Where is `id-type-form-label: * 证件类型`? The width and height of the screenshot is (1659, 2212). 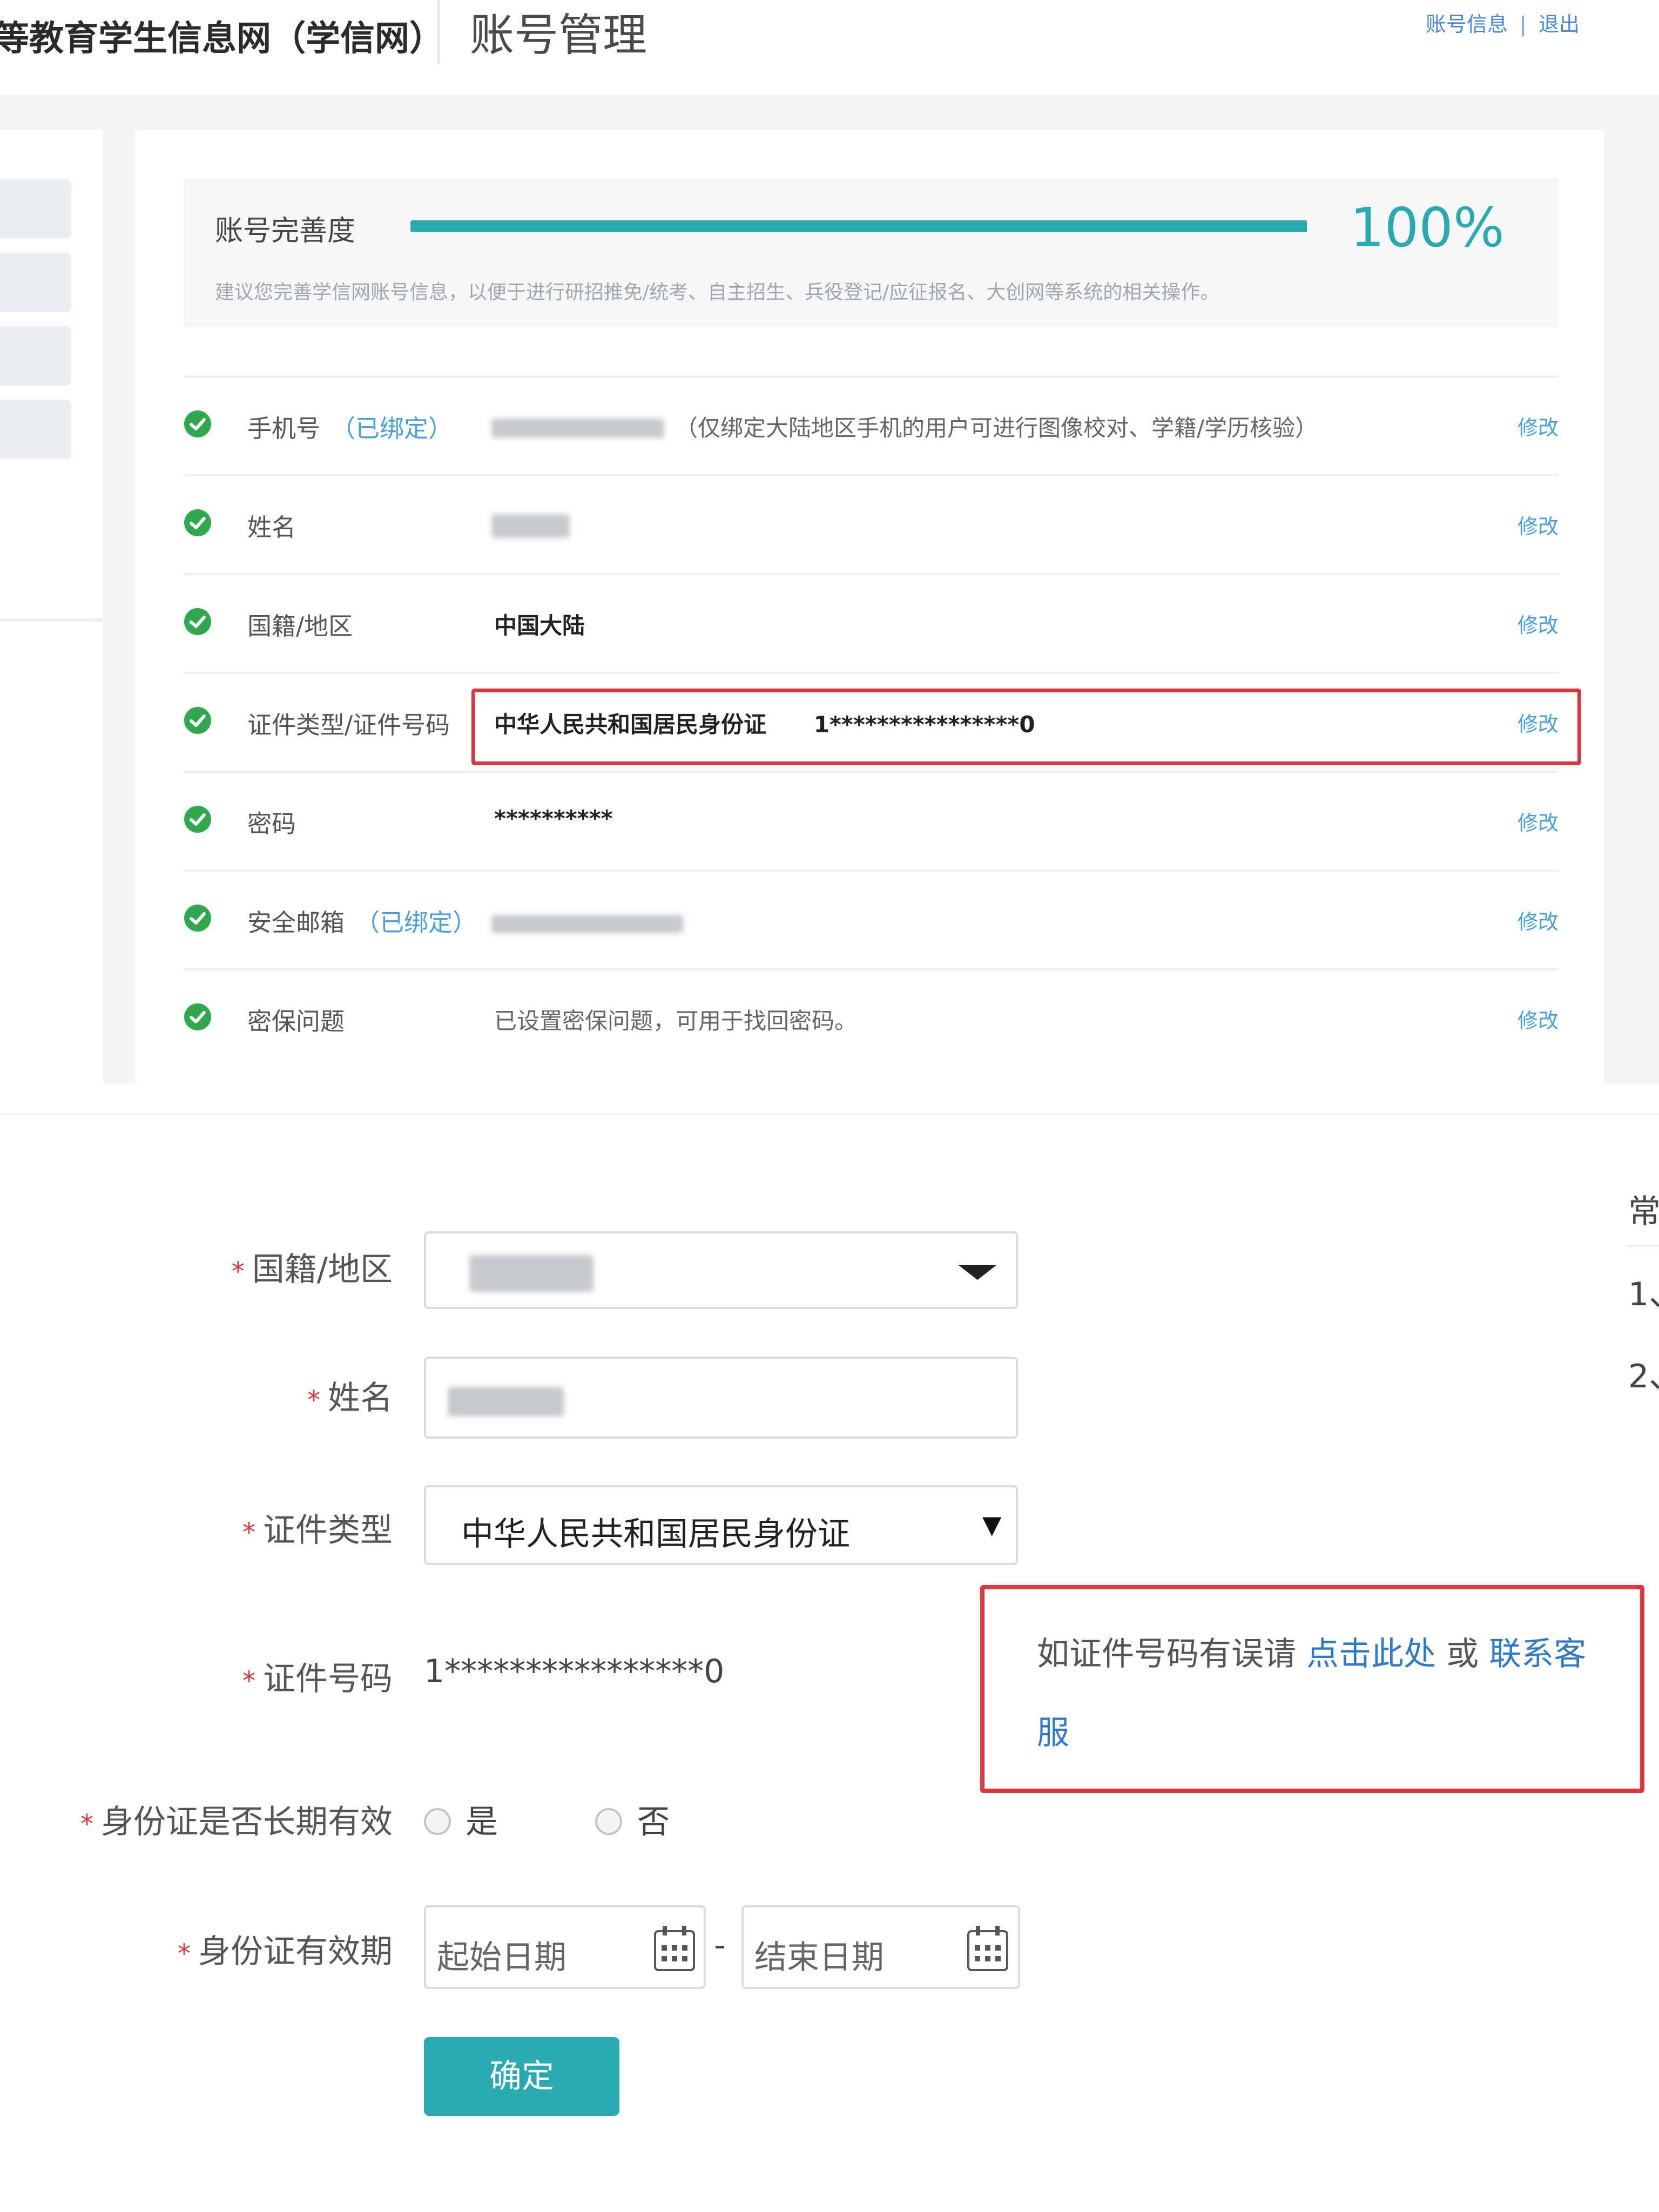
id-type-form-label: * 证件类型 is located at coordinates (317, 1530).